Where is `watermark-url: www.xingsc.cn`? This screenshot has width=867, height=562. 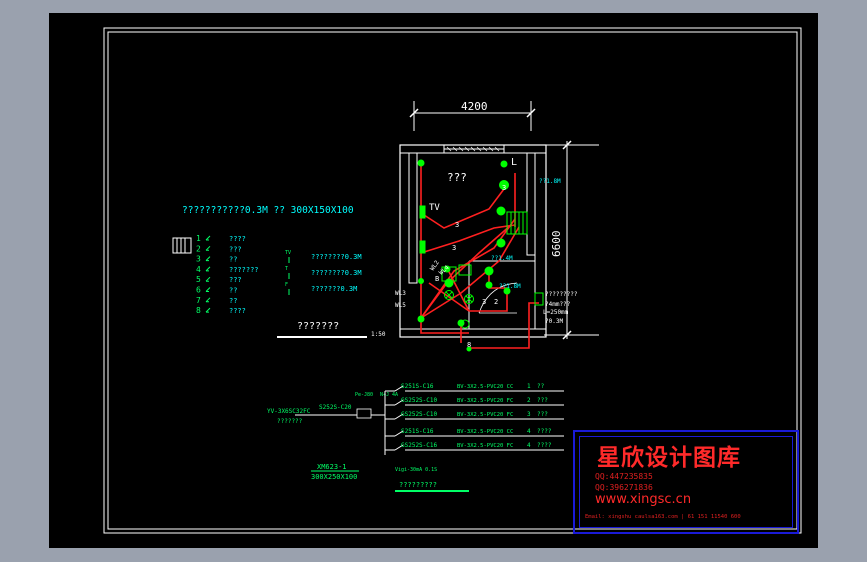
watermark-url: www.xingsc.cn is located at coordinates (643, 499).